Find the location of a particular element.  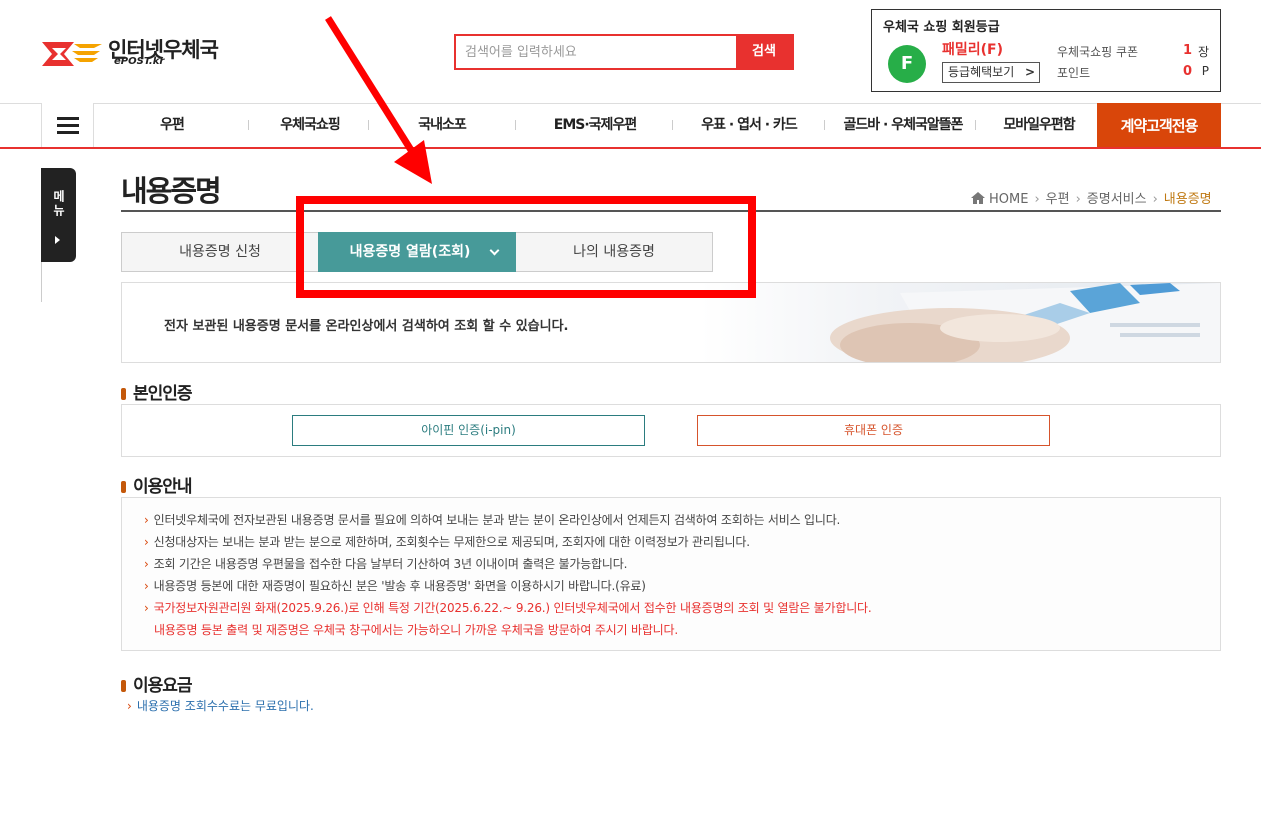

side-menu-text: 메뉴 is located at coordinates (58, 204).